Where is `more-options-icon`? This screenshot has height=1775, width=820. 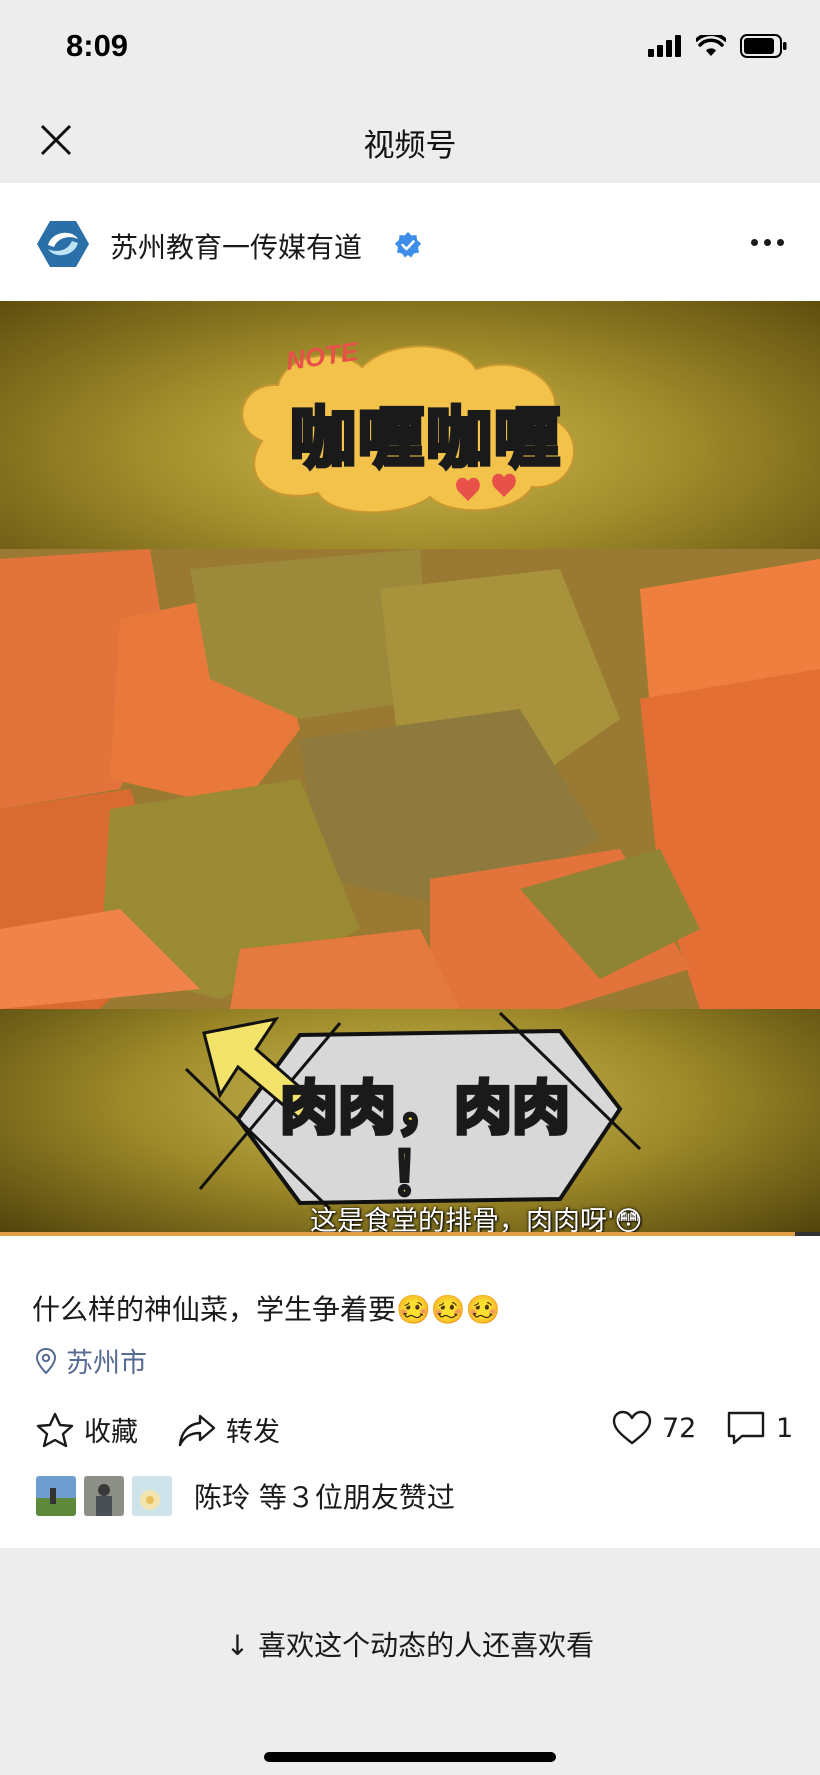
more-options-icon is located at coordinates (767, 242).